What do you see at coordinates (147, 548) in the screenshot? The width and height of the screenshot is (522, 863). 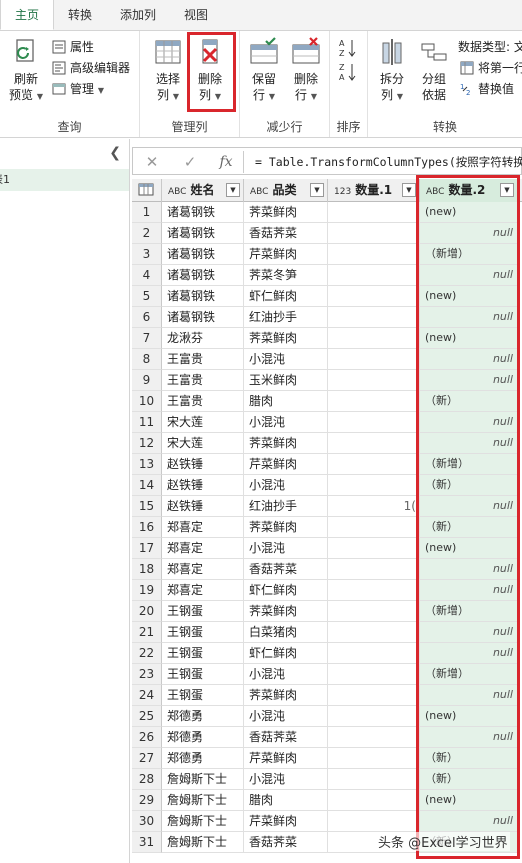 I see `row-number: 17` at bounding box center [147, 548].